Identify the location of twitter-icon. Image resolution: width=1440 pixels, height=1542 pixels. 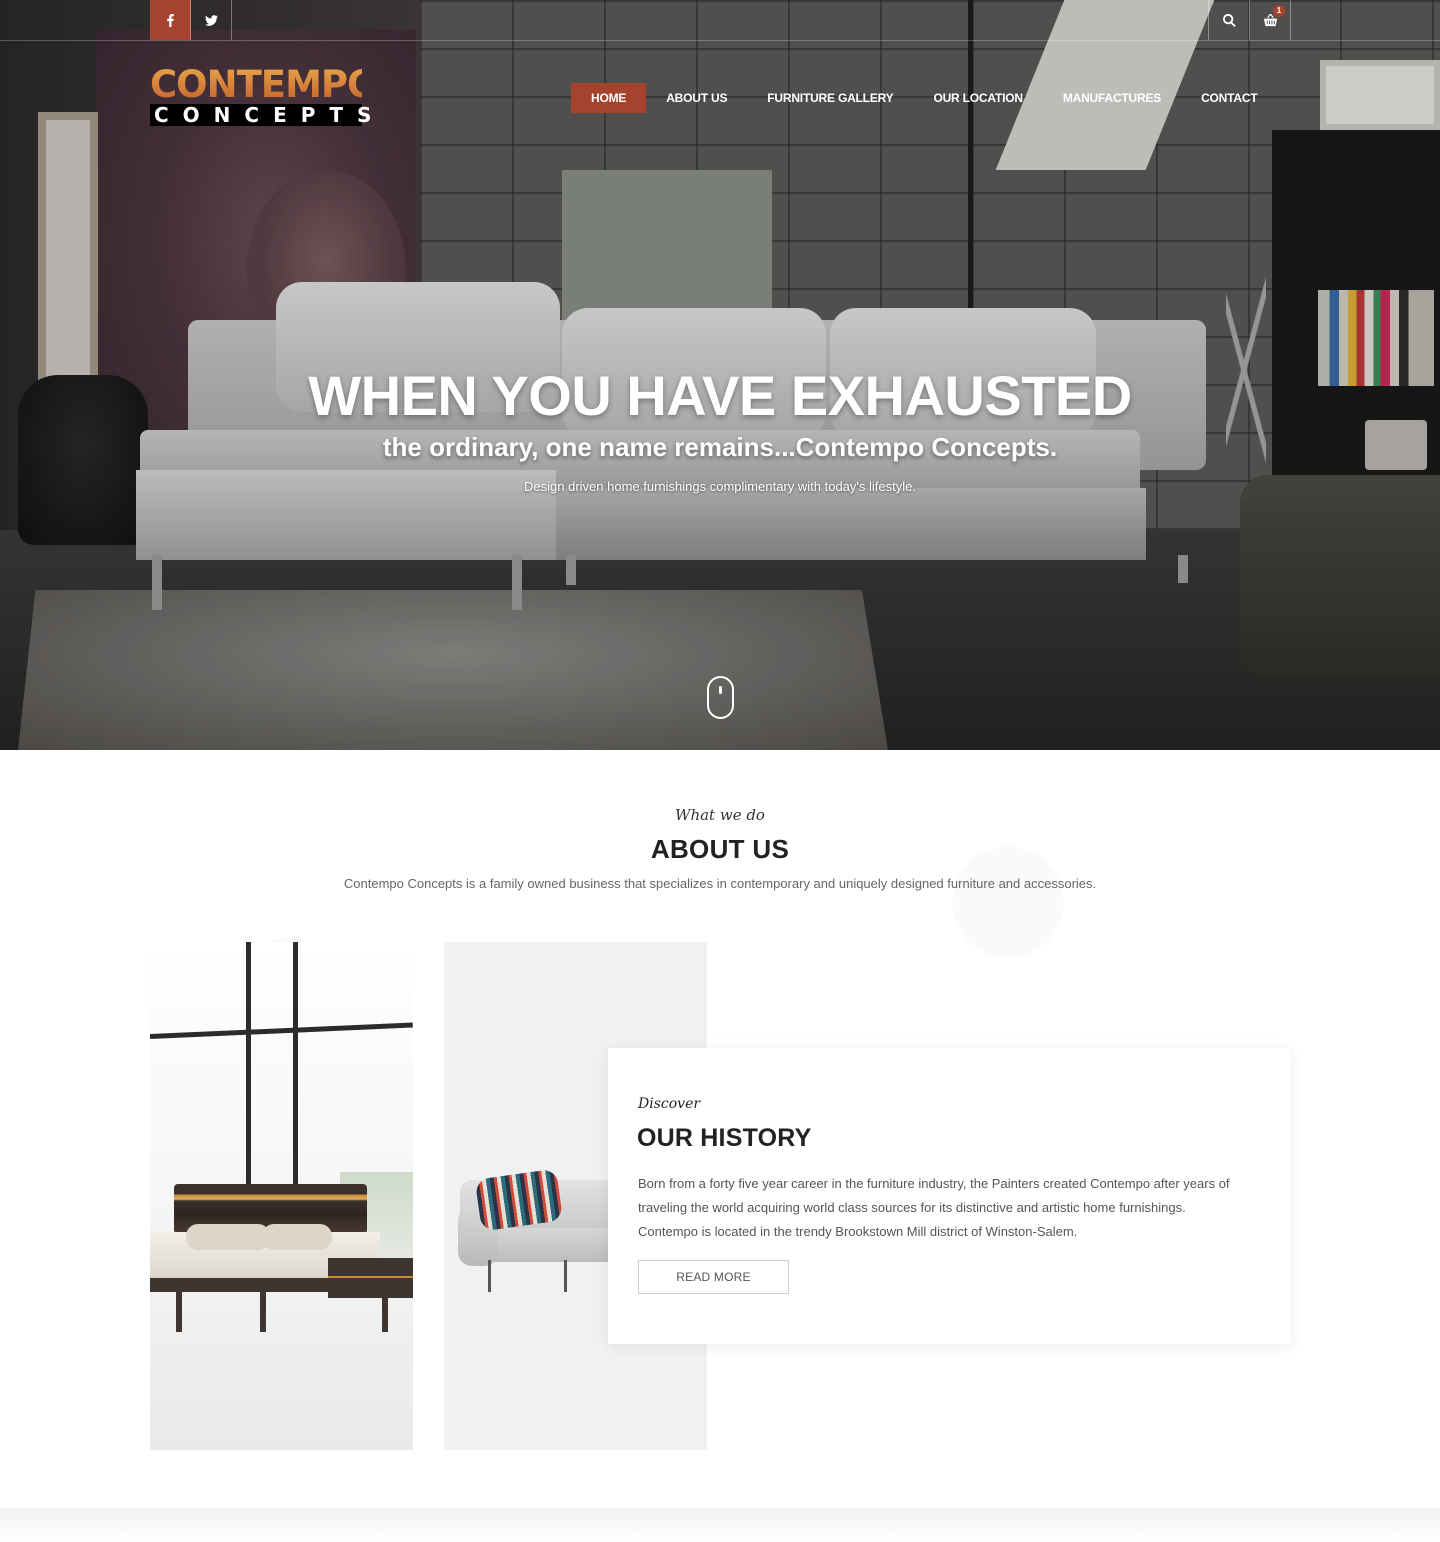
(211, 20).